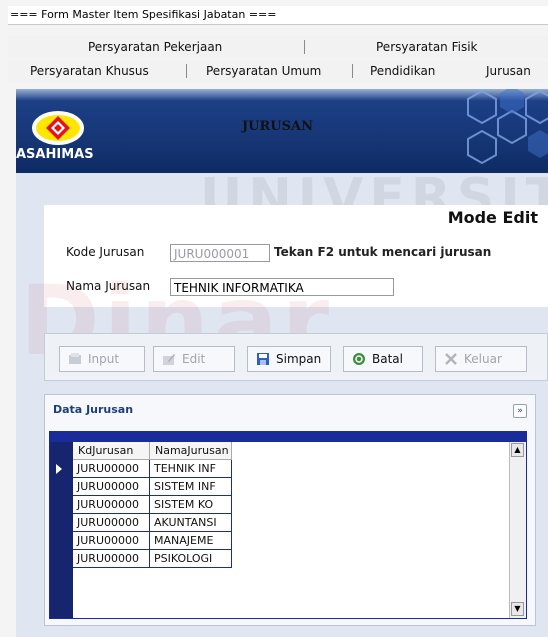 This screenshot has height=637, width=548. Describe the element at coordinates (517, 450) in the screenshot. I see `scroll-up-icon: ▲` at that location.